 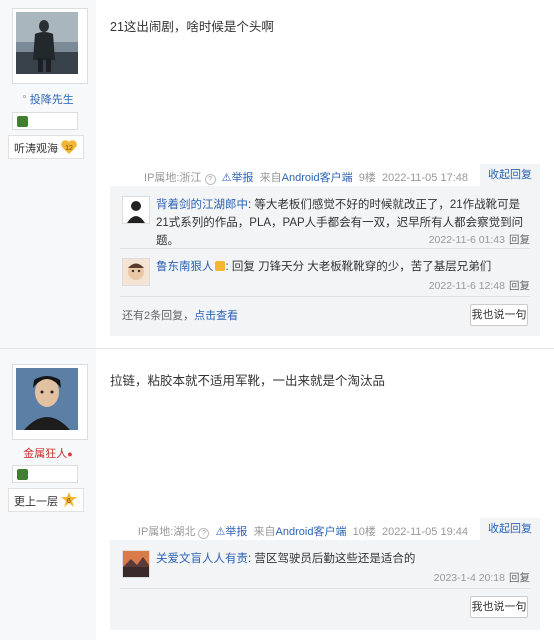 What do you see at coordinates (216, 316) in the screenshot?
I see `view-more-link: 点击查看` at bounding box center [216, 316].